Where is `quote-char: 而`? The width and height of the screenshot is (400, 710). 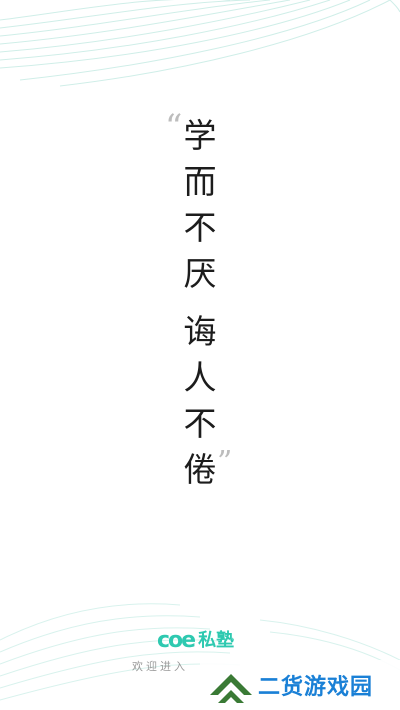 quote-char: 而 is located at coordinates (200, 181).